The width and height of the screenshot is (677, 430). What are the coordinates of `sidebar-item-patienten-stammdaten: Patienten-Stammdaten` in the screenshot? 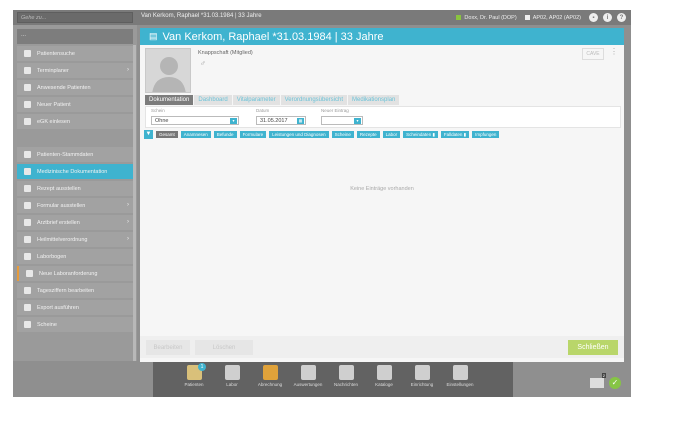 It's located at (75, 154).